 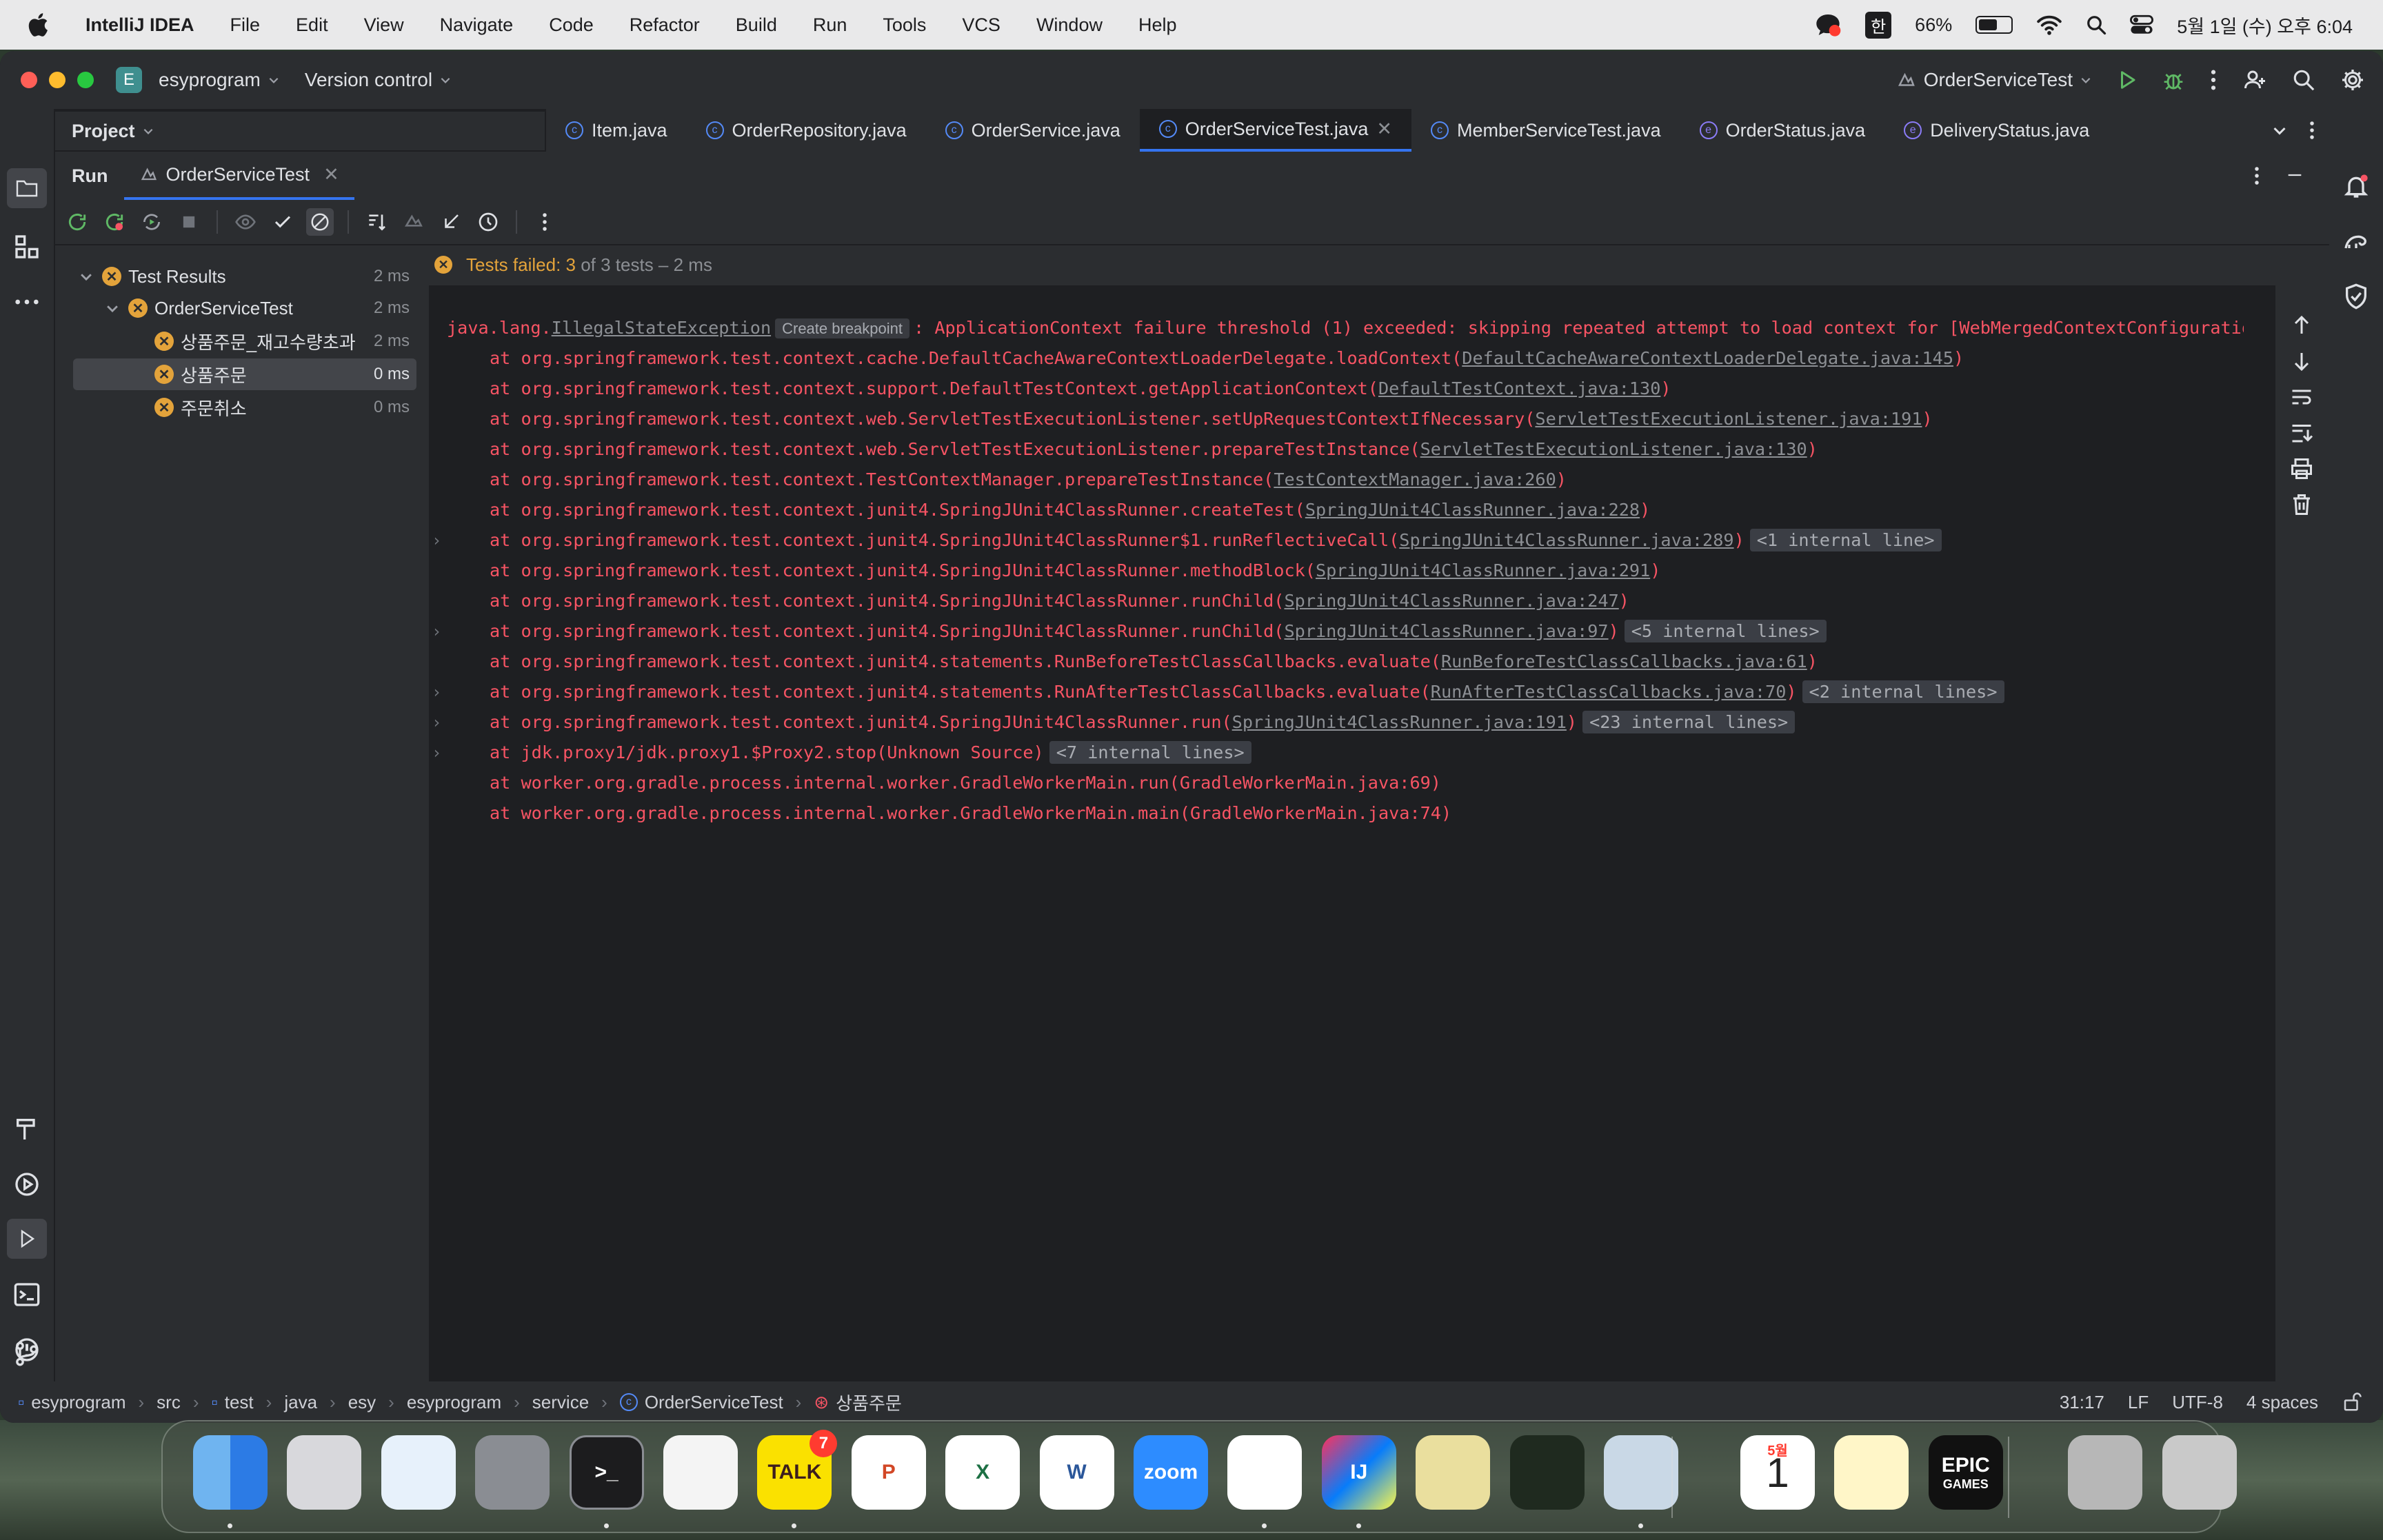 What do you see at coordinates (1033, 131) in the screenshot?
I see `tab-order-service-java: c OrderService.java` at bounding box center [1033, 131].